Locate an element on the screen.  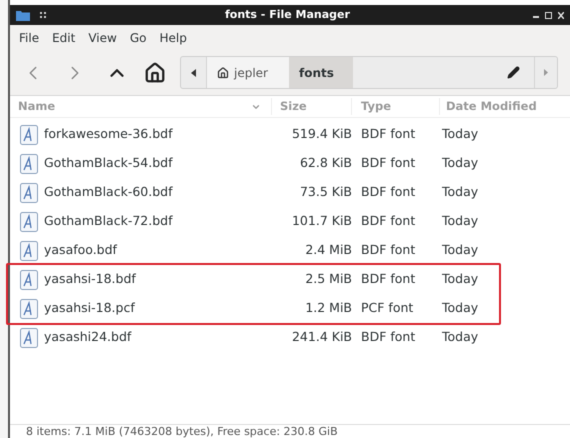
file-name: yasahsi-18.bdf is located at coordinates (90, 279).